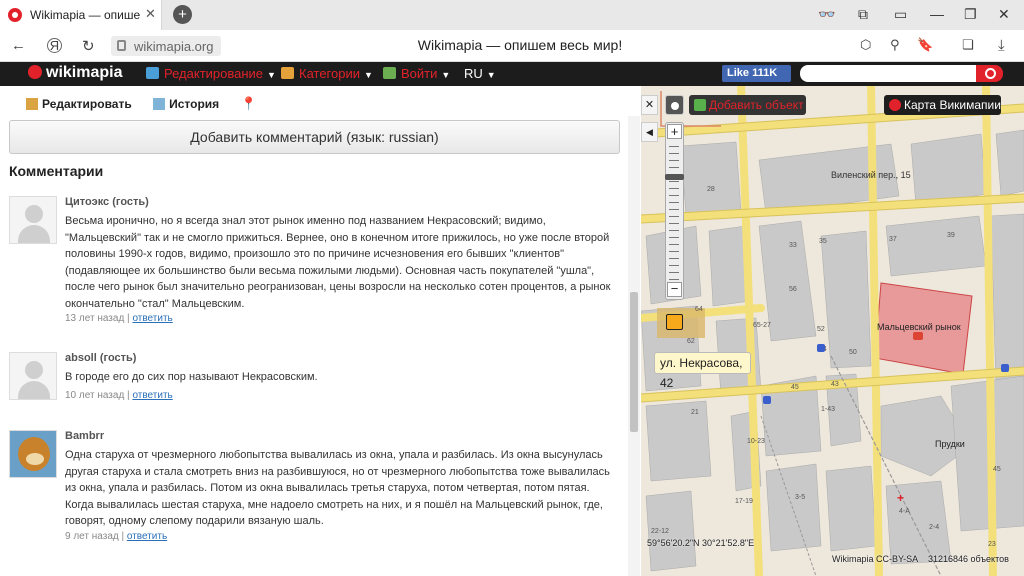  What do you see at coordinates (1001, 45) in the screenshot?
I see `download-icon: ⤓` at bounding box center [1001, 45].